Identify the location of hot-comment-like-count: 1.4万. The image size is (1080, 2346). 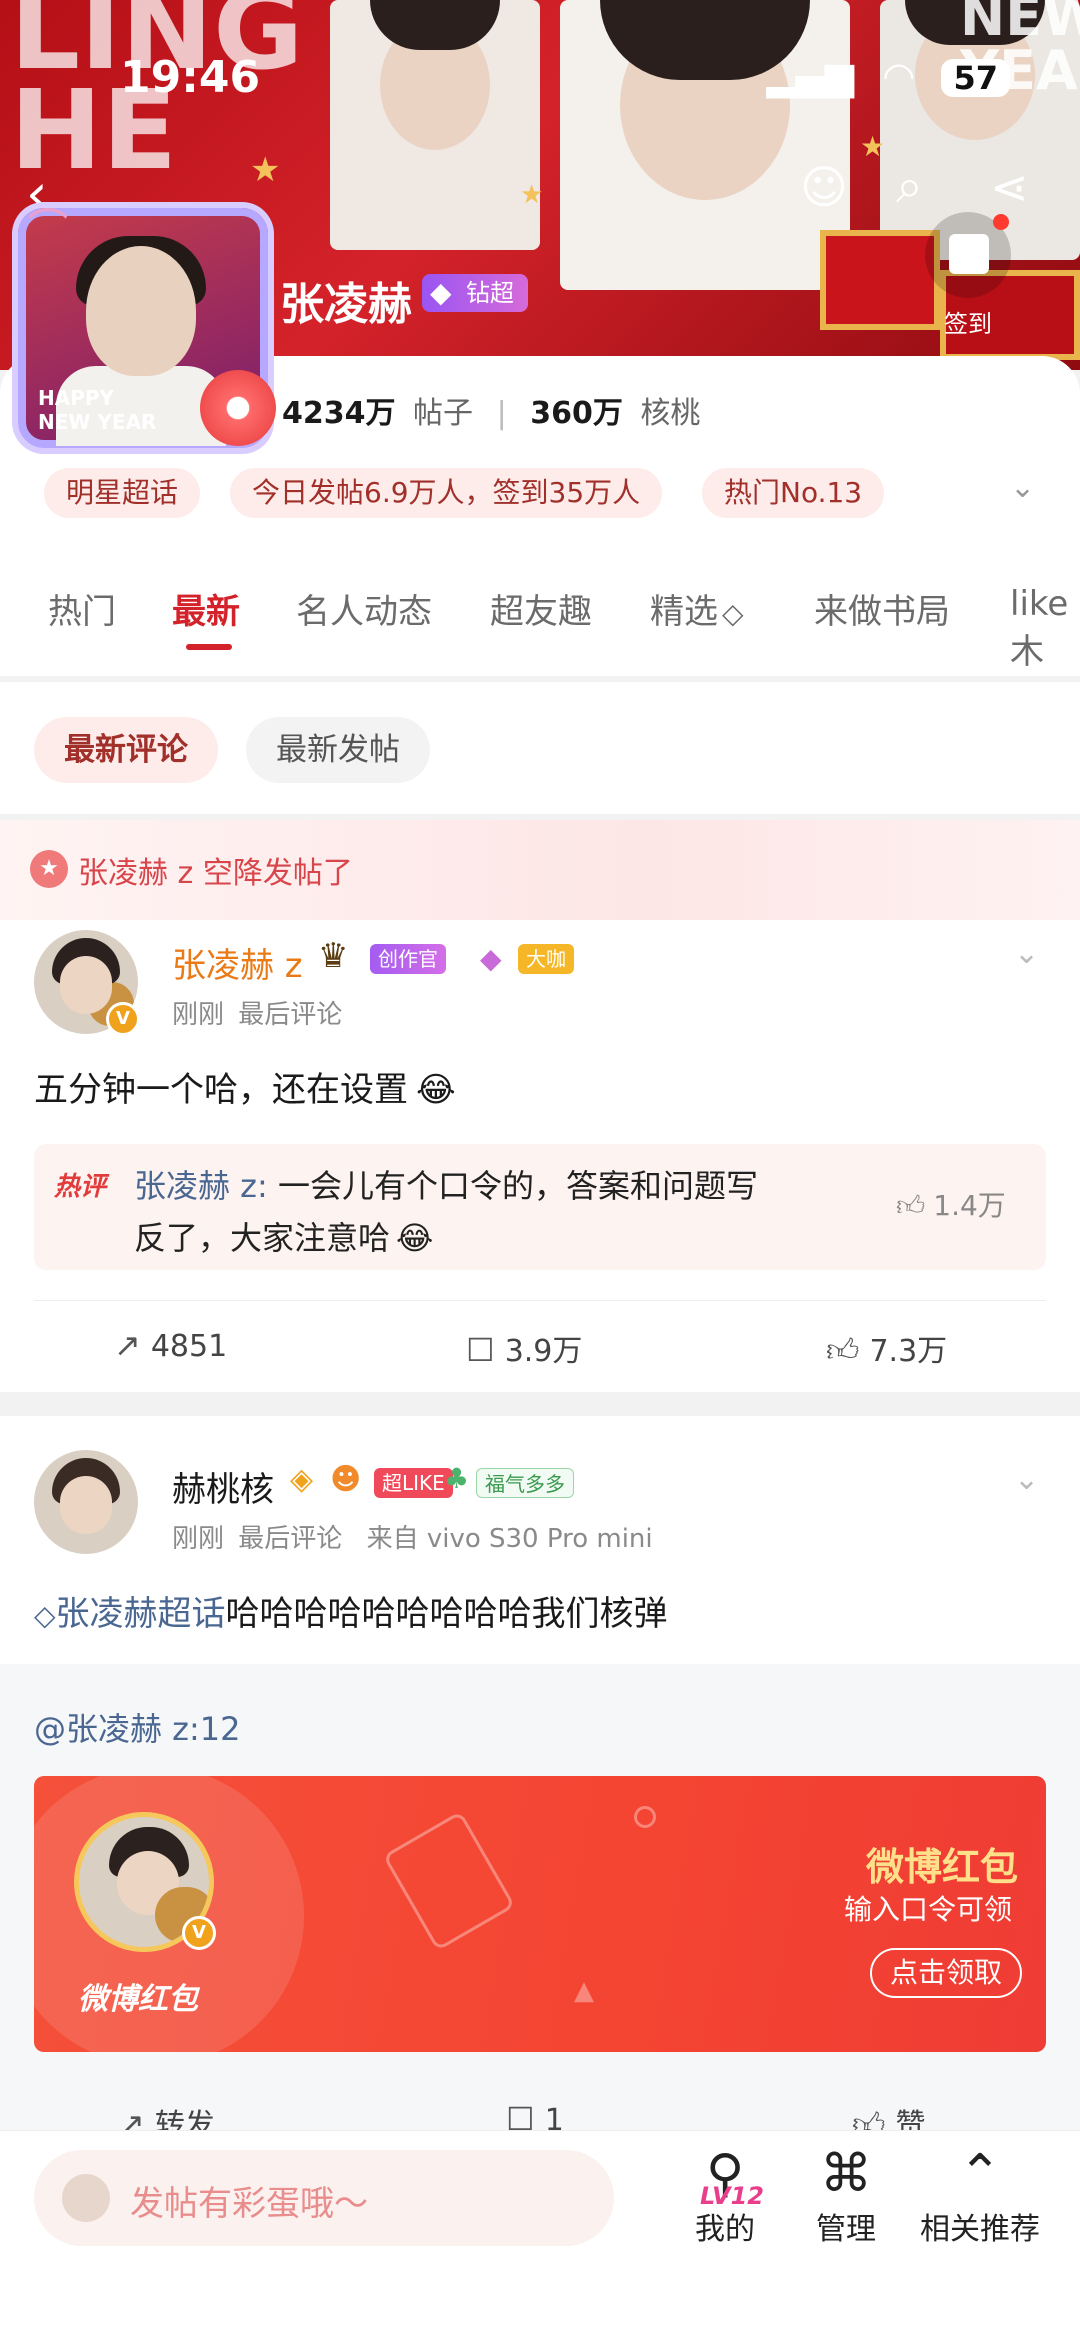
(969, 1205).